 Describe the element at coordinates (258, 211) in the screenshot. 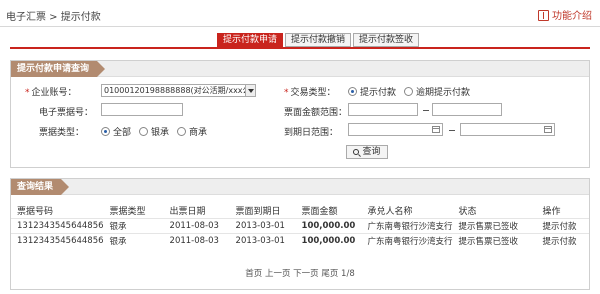

I see `col-due-date: 票面到期日` at that location.